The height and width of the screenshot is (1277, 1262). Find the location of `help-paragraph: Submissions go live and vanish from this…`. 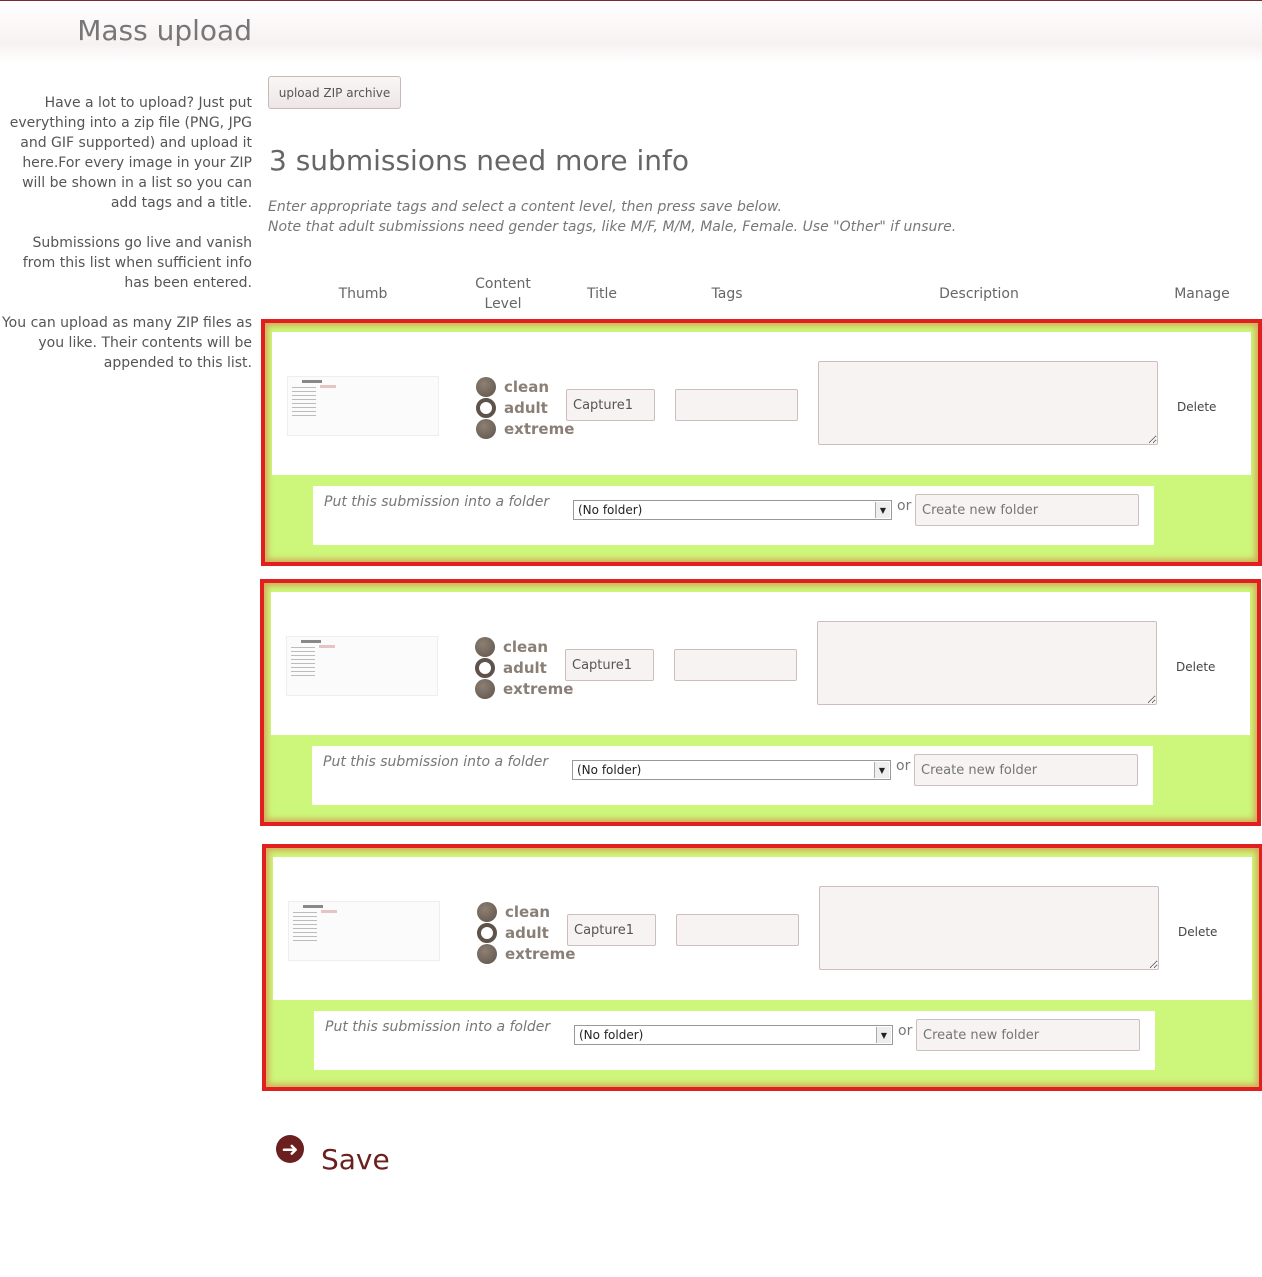

help-paragraph: Submissions go live and vanish from this… is located at coordinates (137, 263).